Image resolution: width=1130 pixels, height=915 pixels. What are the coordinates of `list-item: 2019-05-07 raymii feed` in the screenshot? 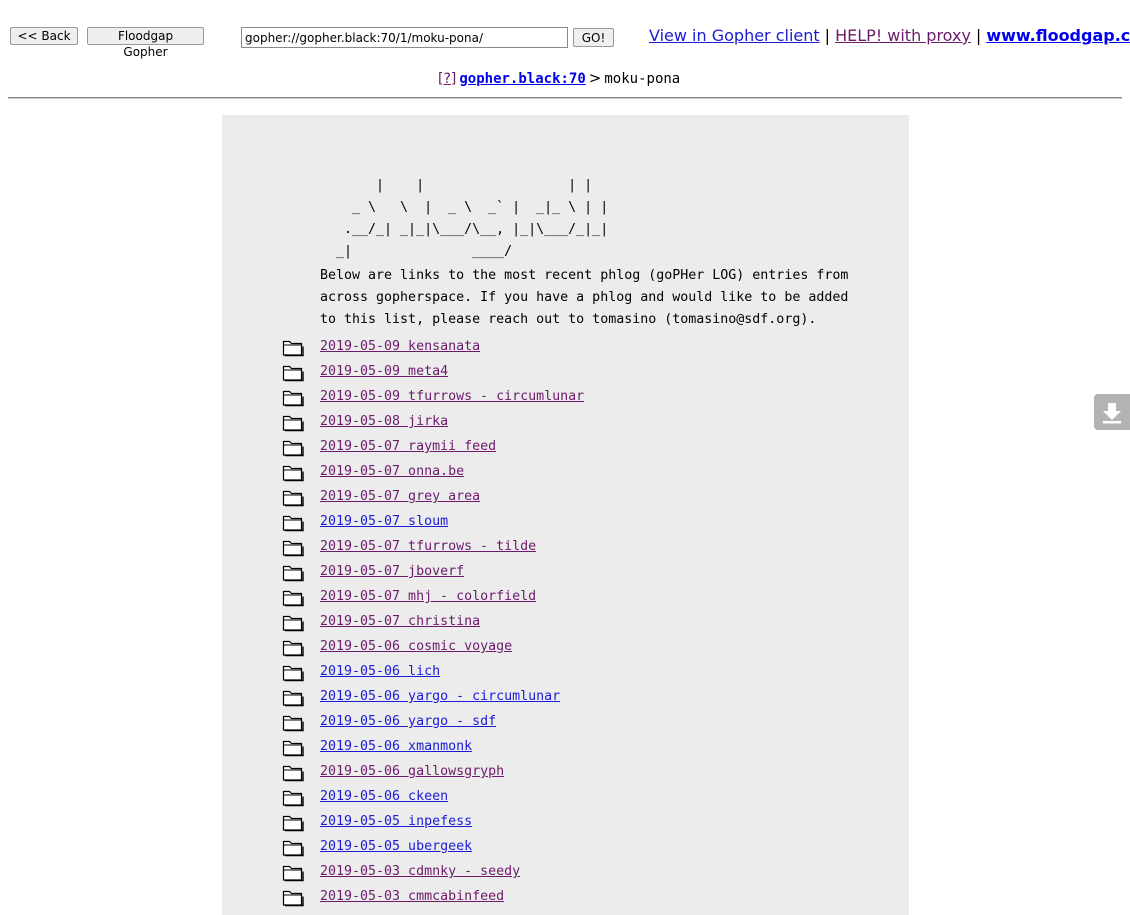 It's located at (582, 447).